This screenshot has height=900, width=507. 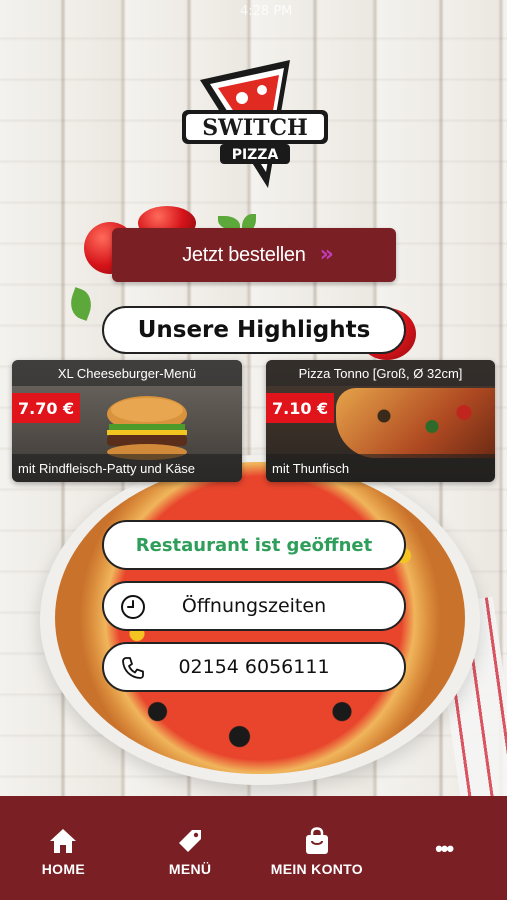 I want to click on opening-hours-button: Öffnungszeiten, so click(x=254, y=606).